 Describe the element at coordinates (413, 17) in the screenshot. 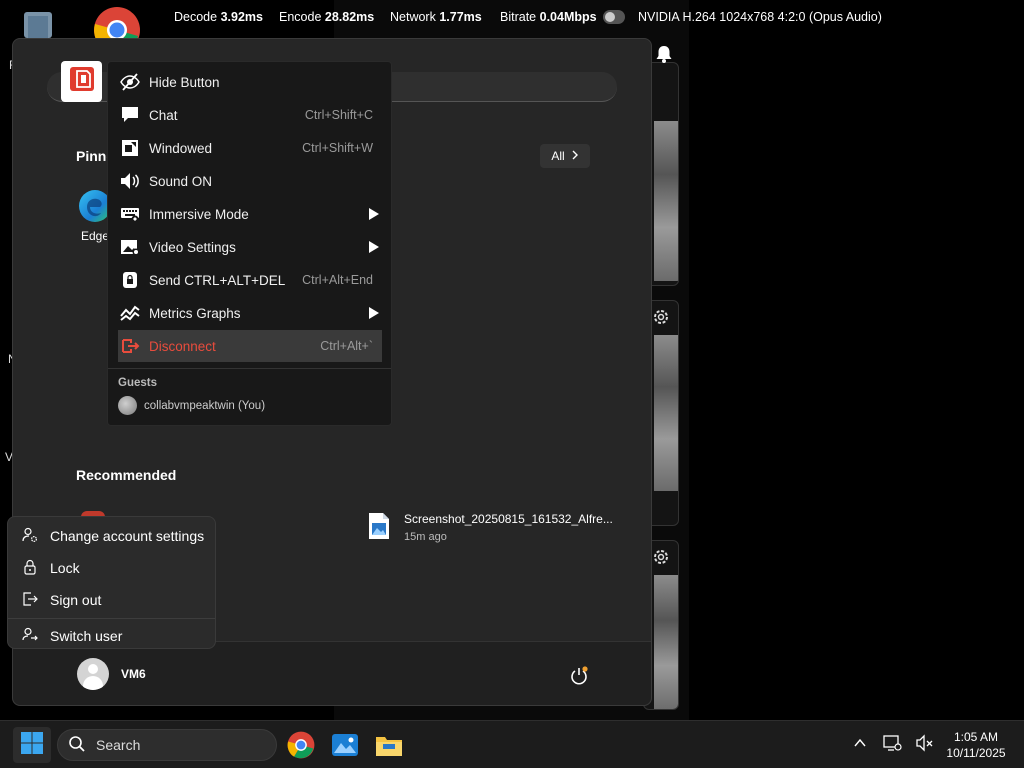

I see `network-label: Network` at that location.